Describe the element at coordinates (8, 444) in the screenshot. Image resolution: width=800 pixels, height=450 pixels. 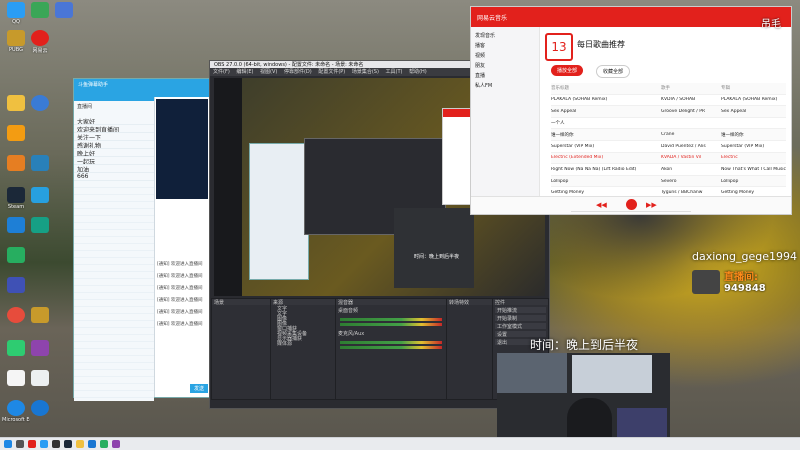
I see `start-icon` at that location.